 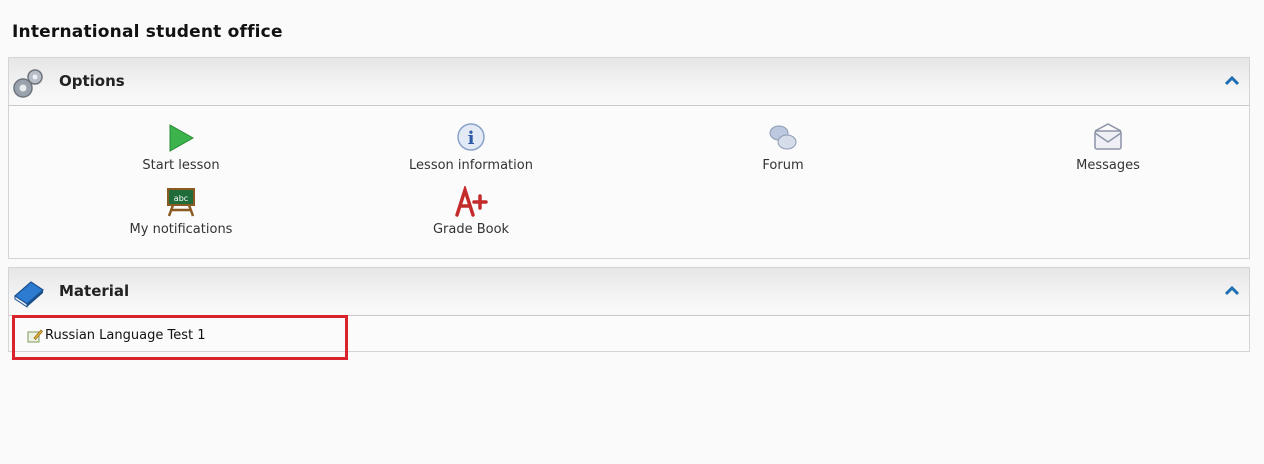 I want to click on my-notifications-label: My notifications, so click(x=181, y=229).